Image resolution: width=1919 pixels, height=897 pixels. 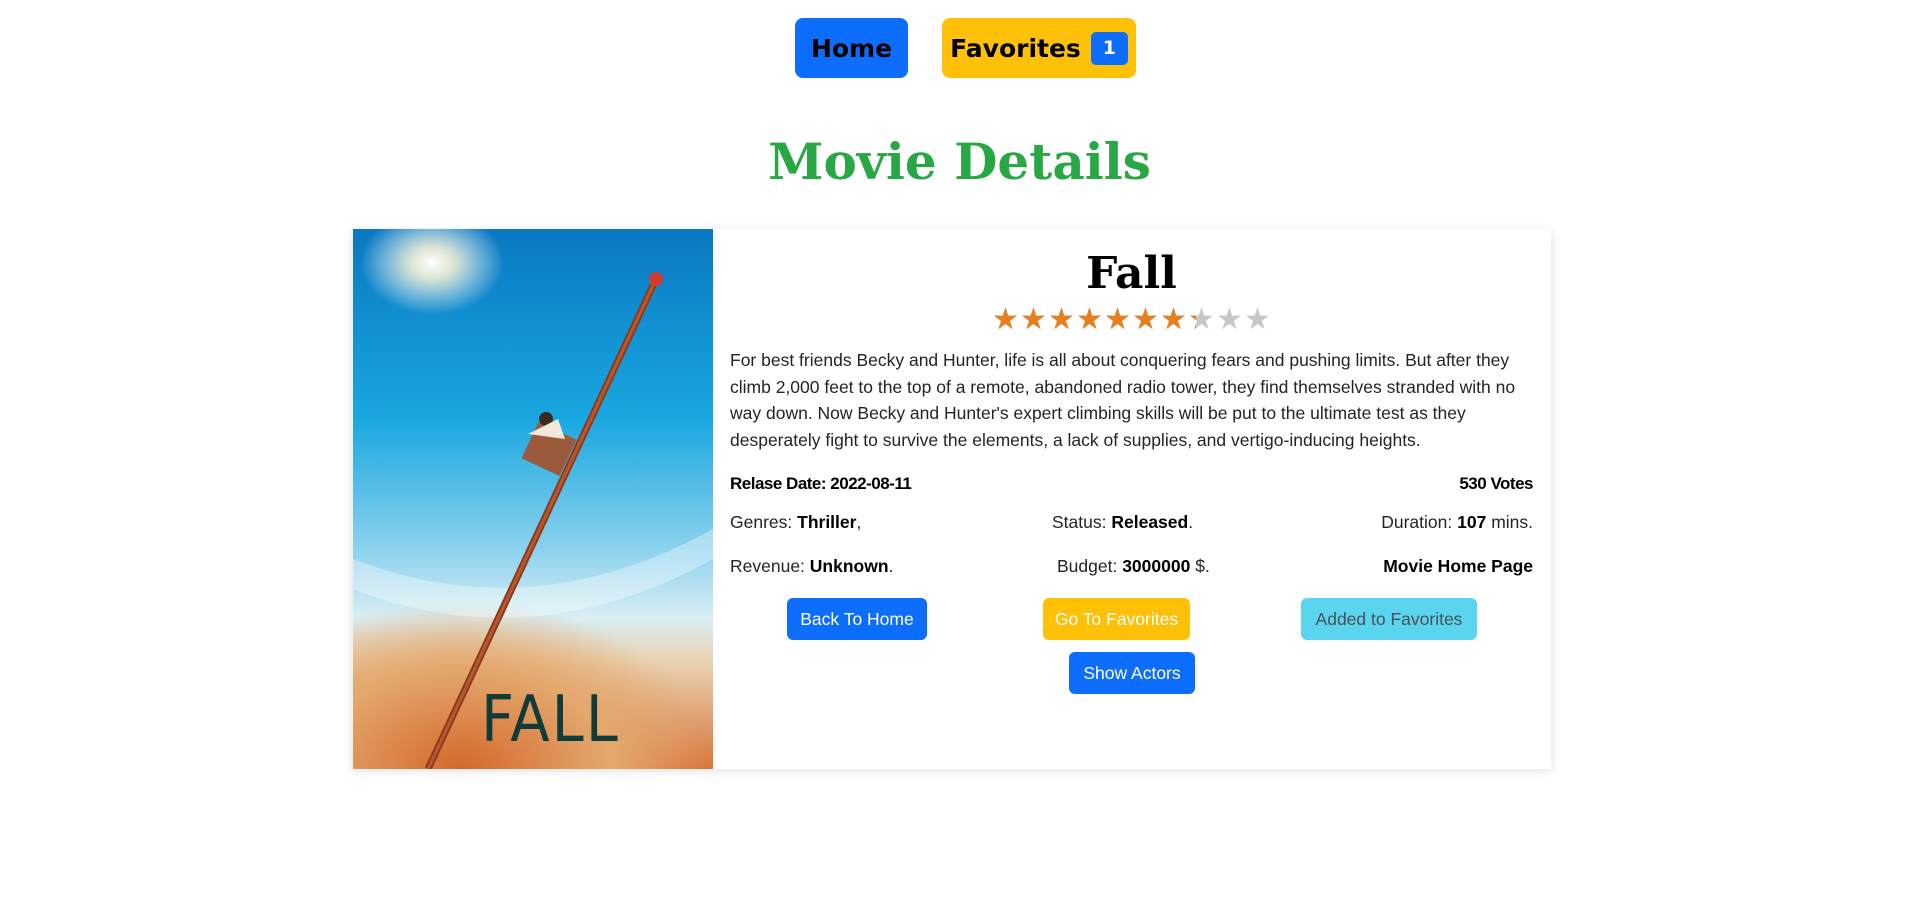 I want to click on duration-info: Duration: 107 mins., so click(x=1457, y=522).